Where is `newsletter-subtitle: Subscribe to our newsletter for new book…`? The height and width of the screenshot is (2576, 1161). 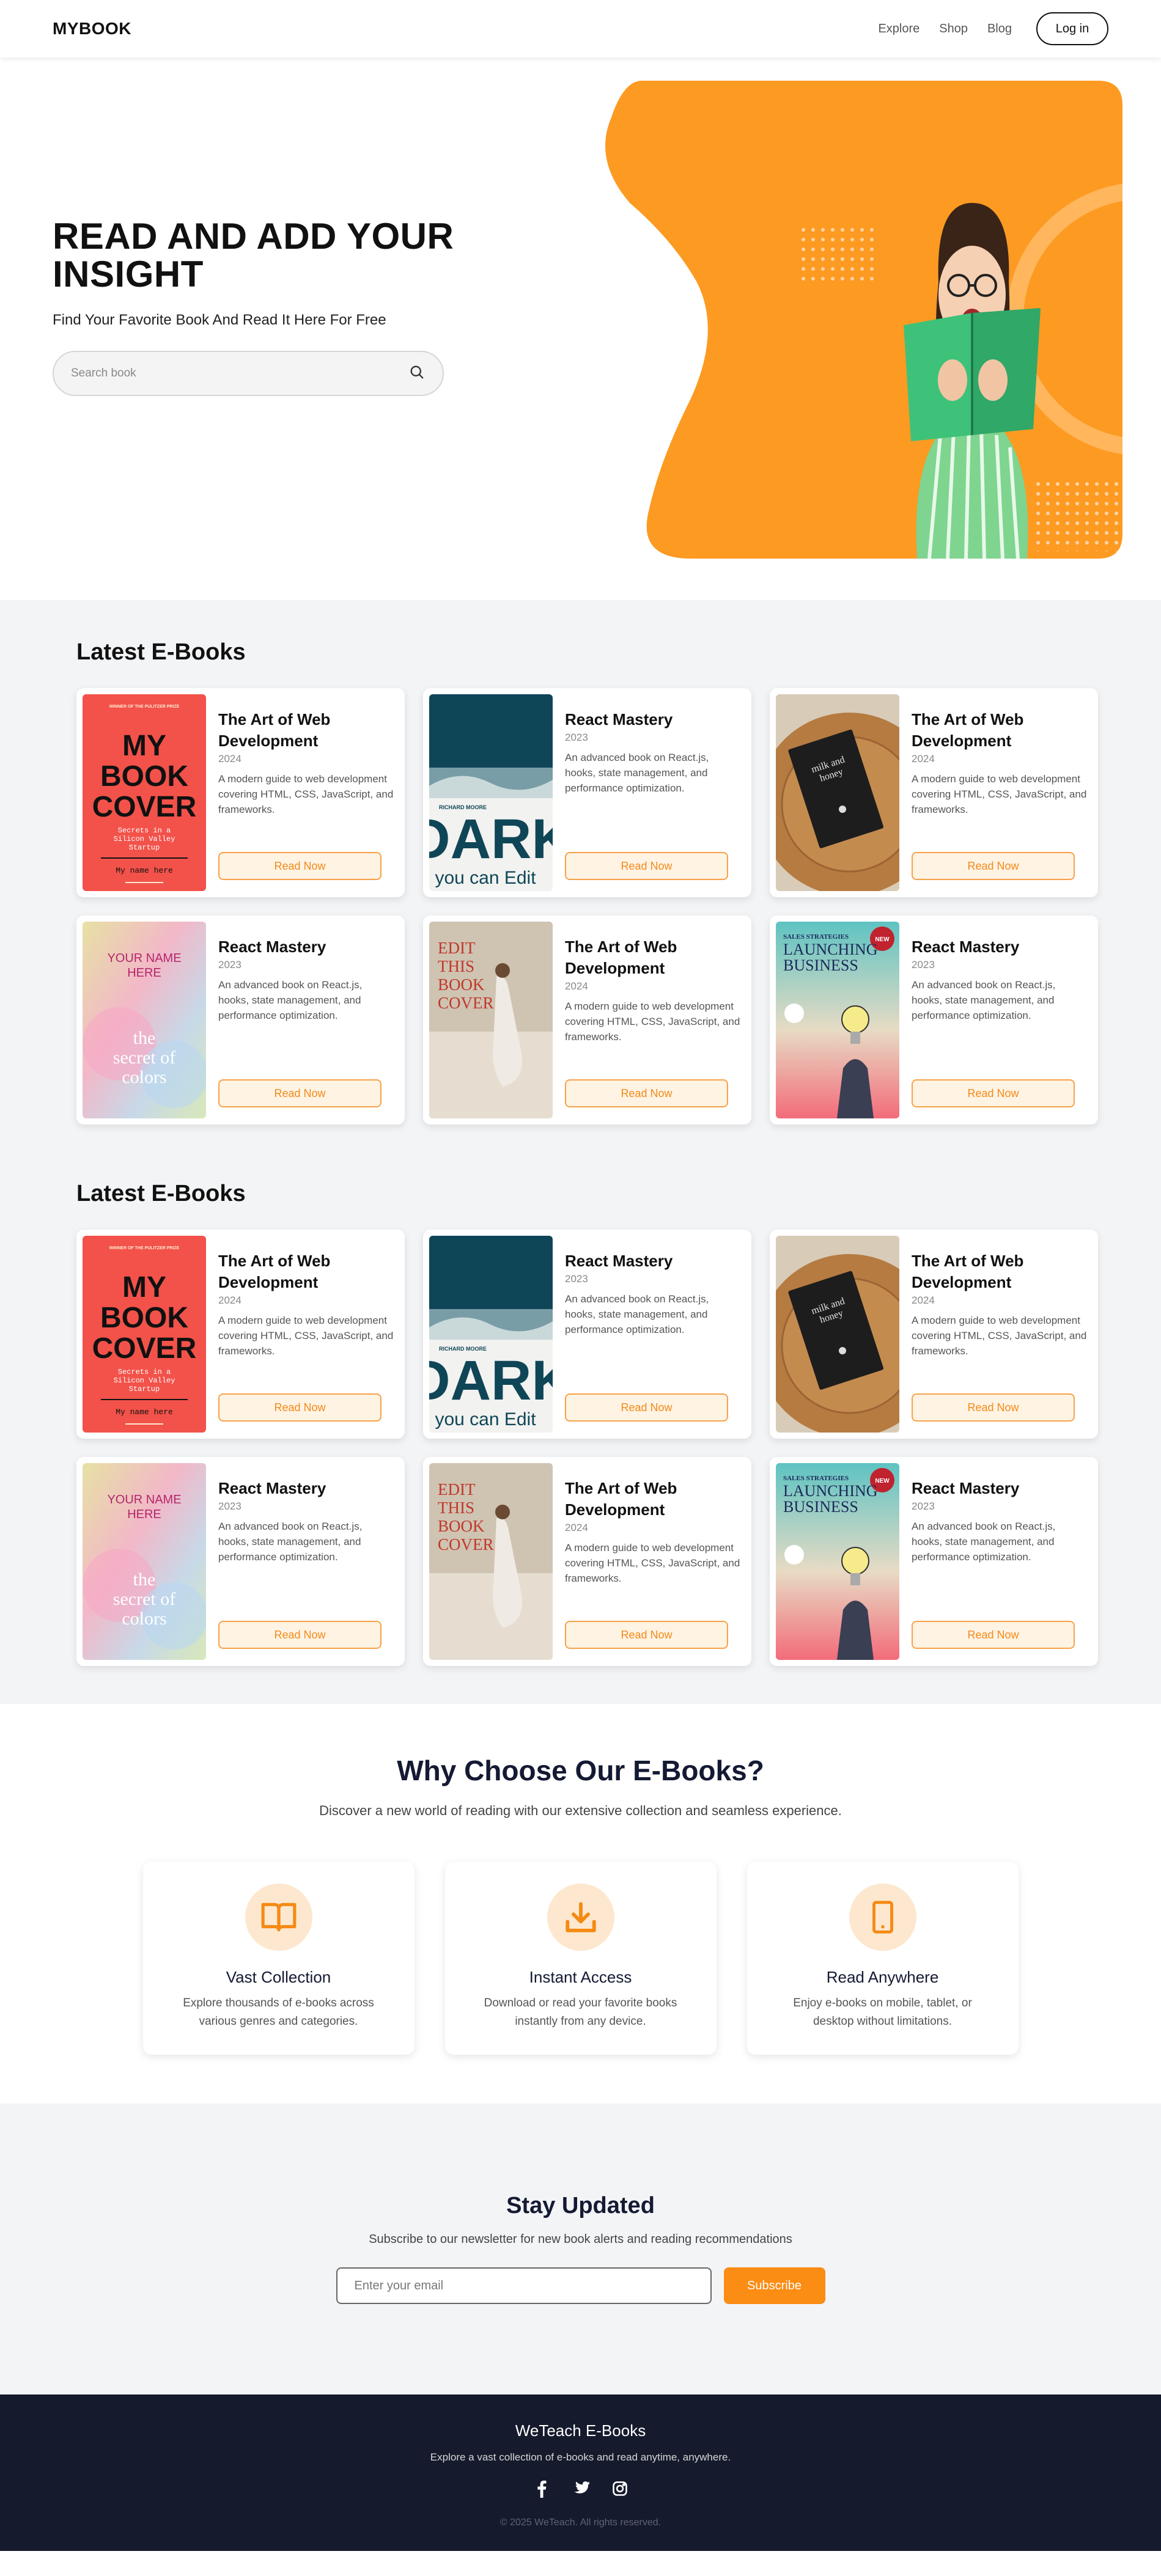 newsletter-subtitle: Subscribe to our newsletter for new book… is located at coordinates (580, 2239).